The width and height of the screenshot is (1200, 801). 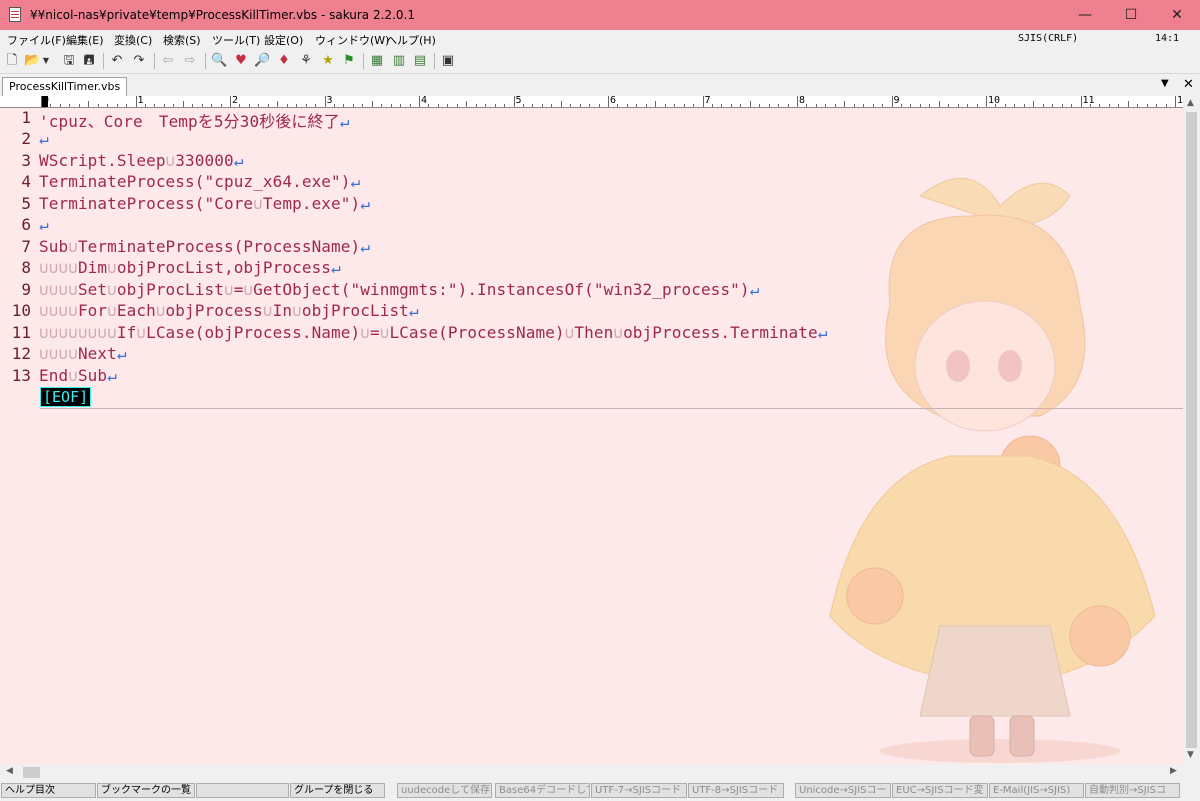 What do you see at coordinates (1177, 15) in the screenshot?
I see `close-button: ✕` at bounding box center [1177, 15].